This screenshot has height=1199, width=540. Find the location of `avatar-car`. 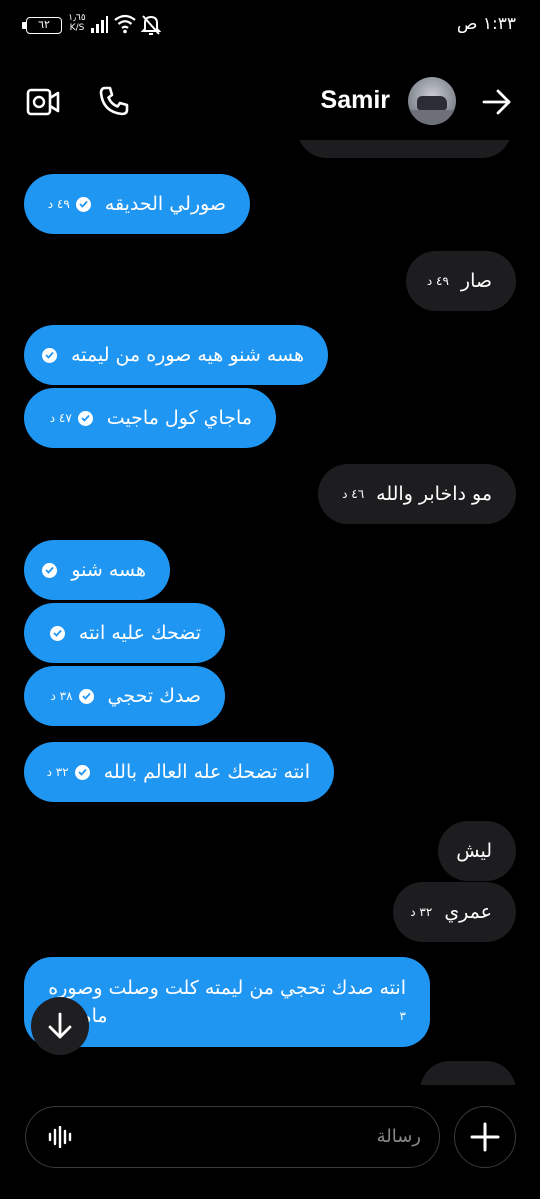

avatar-car is located at coordinates (432, 103).